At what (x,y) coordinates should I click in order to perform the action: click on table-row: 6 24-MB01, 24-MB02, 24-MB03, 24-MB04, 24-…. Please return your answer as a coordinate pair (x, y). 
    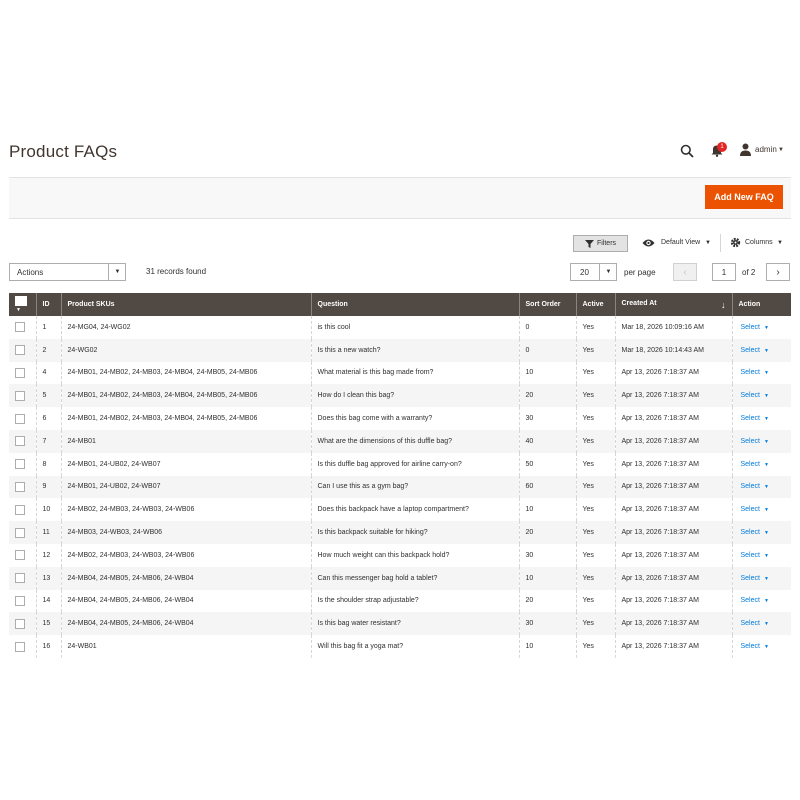
    Looking at the image, I should click on (400, 418).